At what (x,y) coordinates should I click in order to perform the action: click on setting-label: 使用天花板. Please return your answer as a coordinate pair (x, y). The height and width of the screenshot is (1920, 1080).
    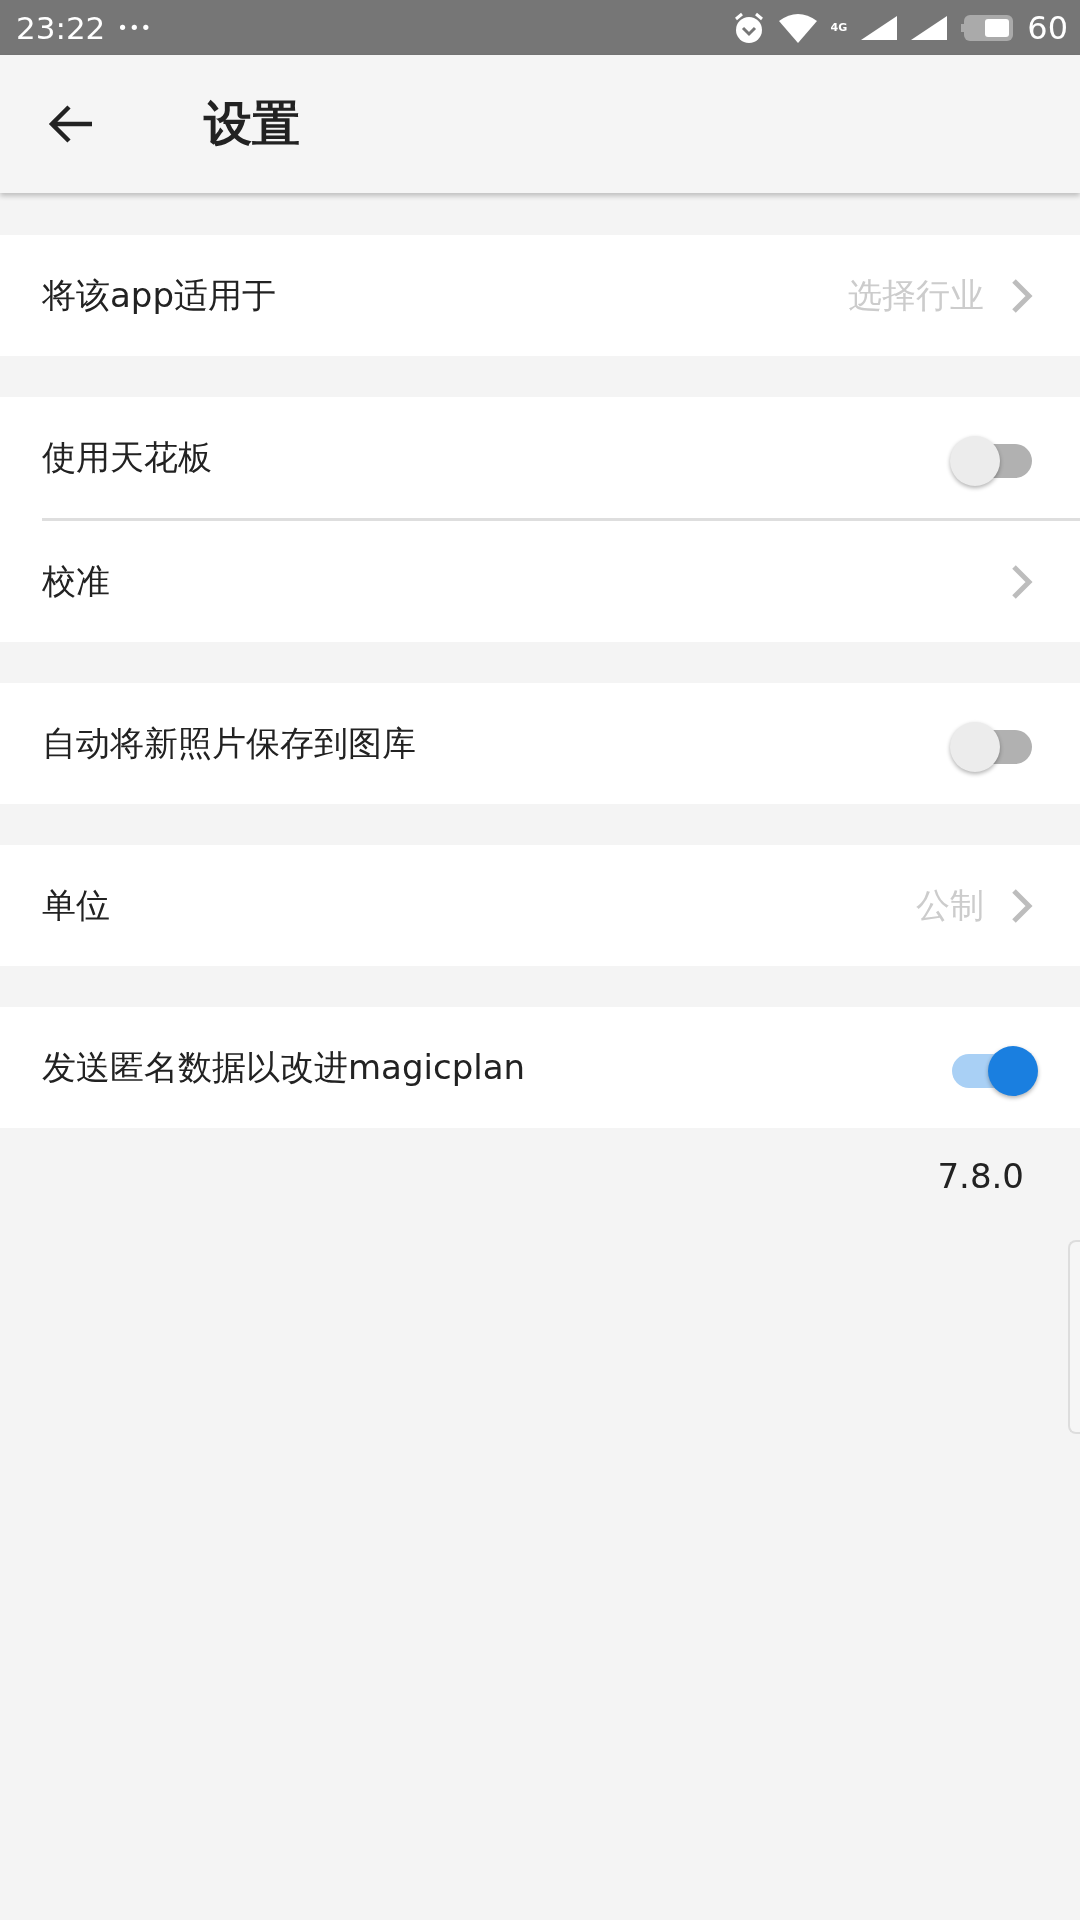
    Looking at the image, I should click on (496, 457).